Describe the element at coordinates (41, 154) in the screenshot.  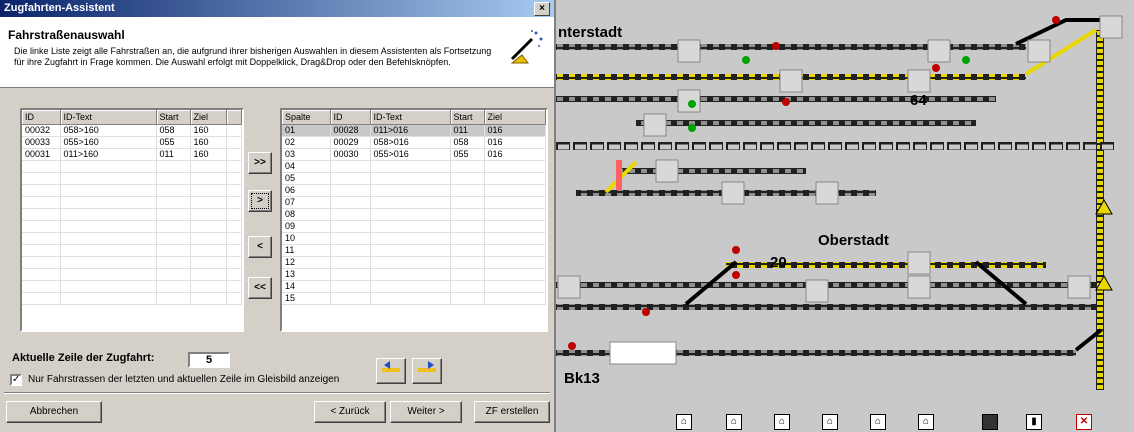
I see `table-cell: 00031` at that location.